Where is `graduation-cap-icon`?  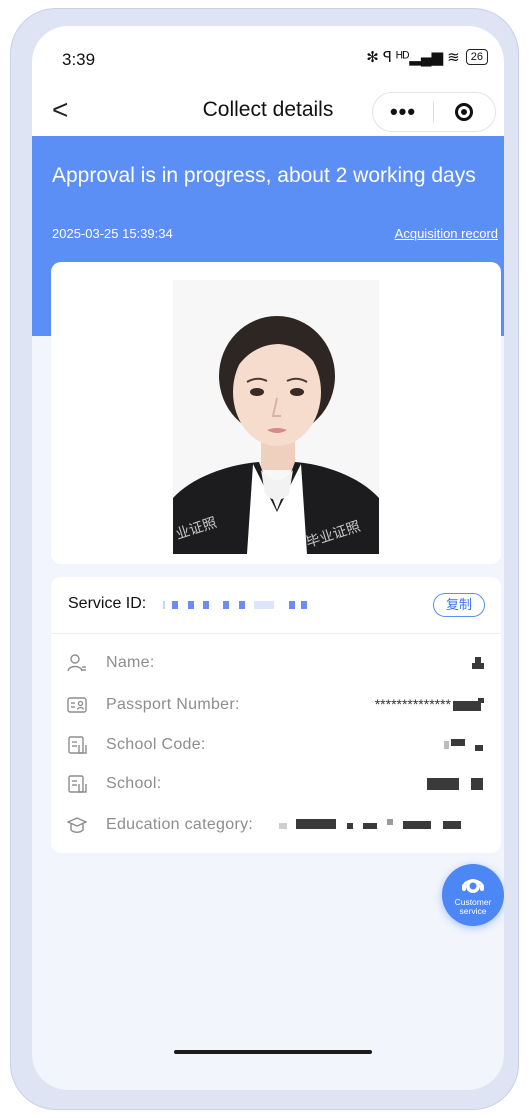 graduation-cap-icon is located at coordinates (77, 825).